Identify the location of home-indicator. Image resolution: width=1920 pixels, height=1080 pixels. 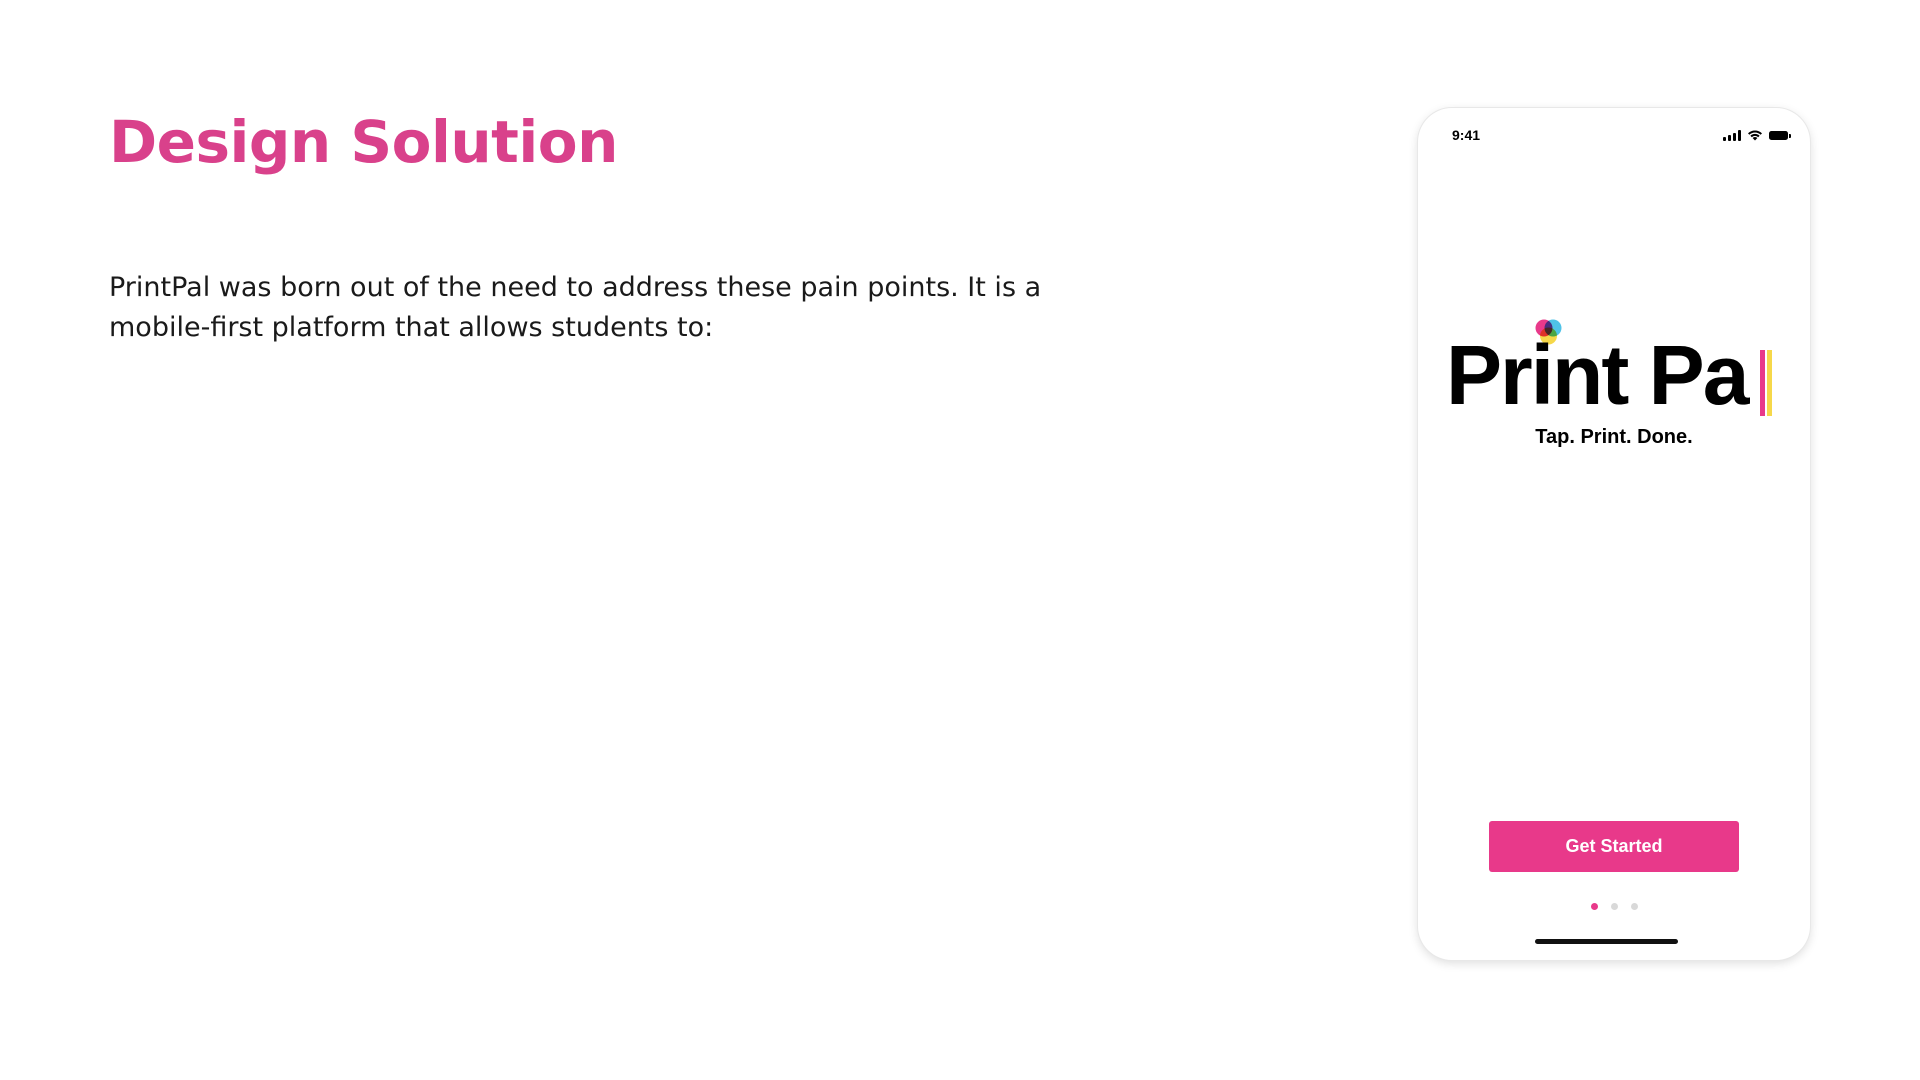
(1606, 941).